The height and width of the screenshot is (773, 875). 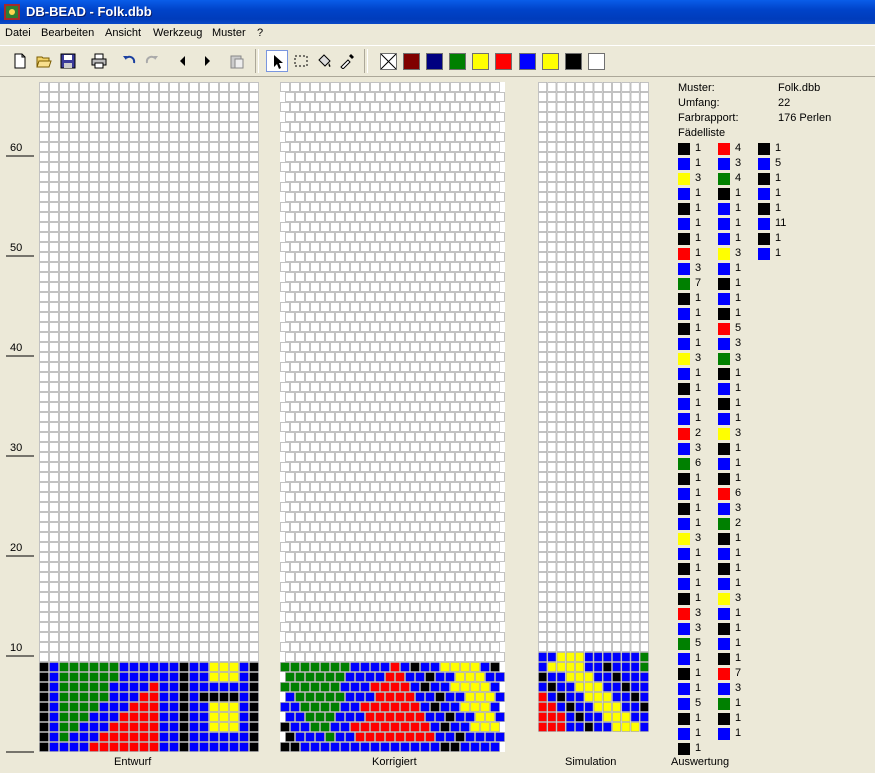 I want to click on palette-no-color, so click(x=388, y=61).